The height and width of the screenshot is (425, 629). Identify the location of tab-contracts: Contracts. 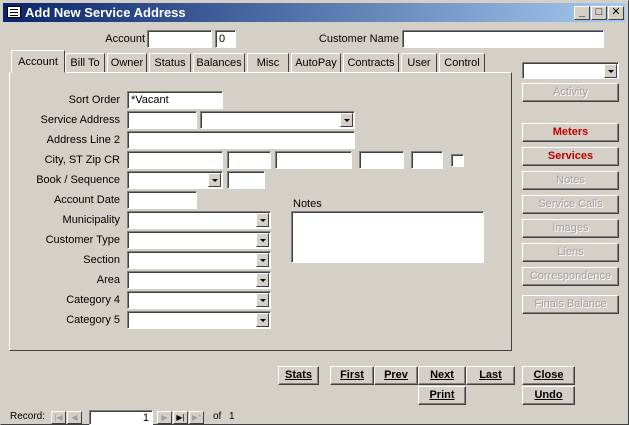
(371, 63).